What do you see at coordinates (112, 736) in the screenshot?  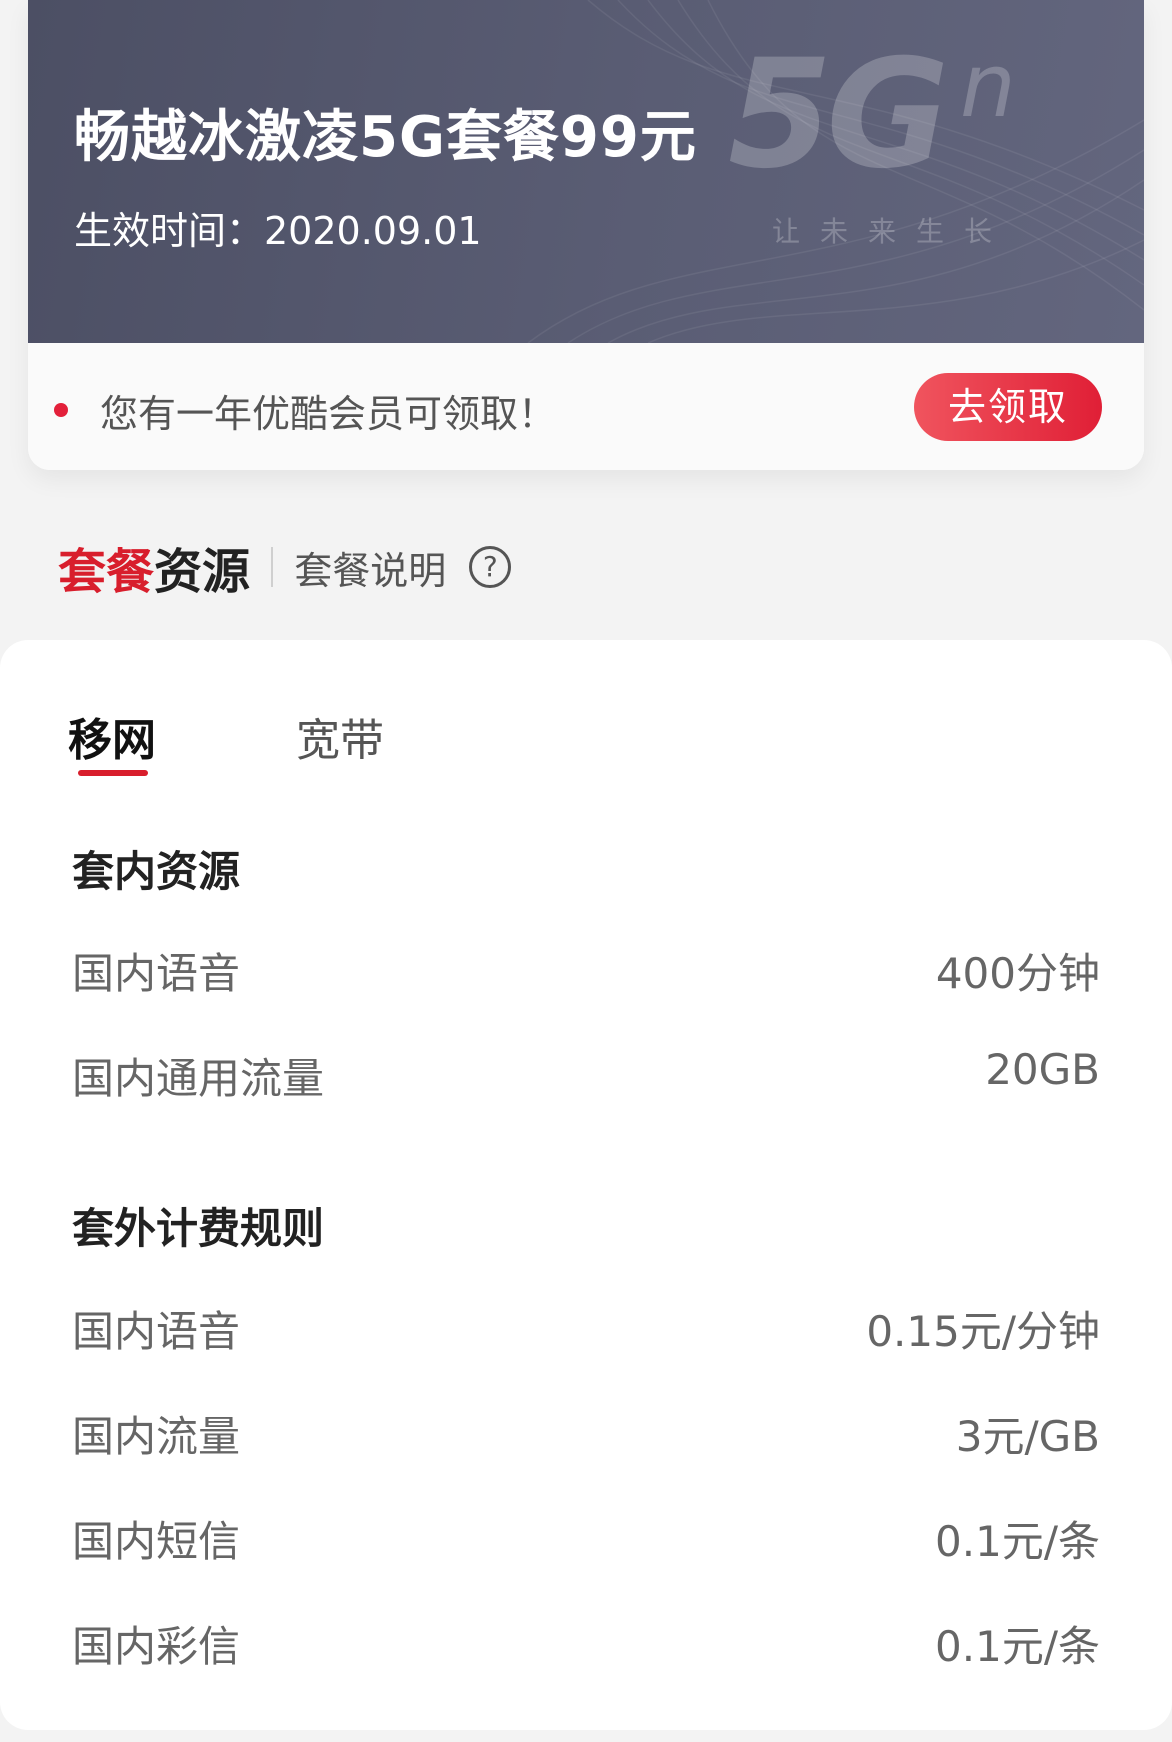 I see `tab-mobile: 移网` at bounding box center [112, 736].